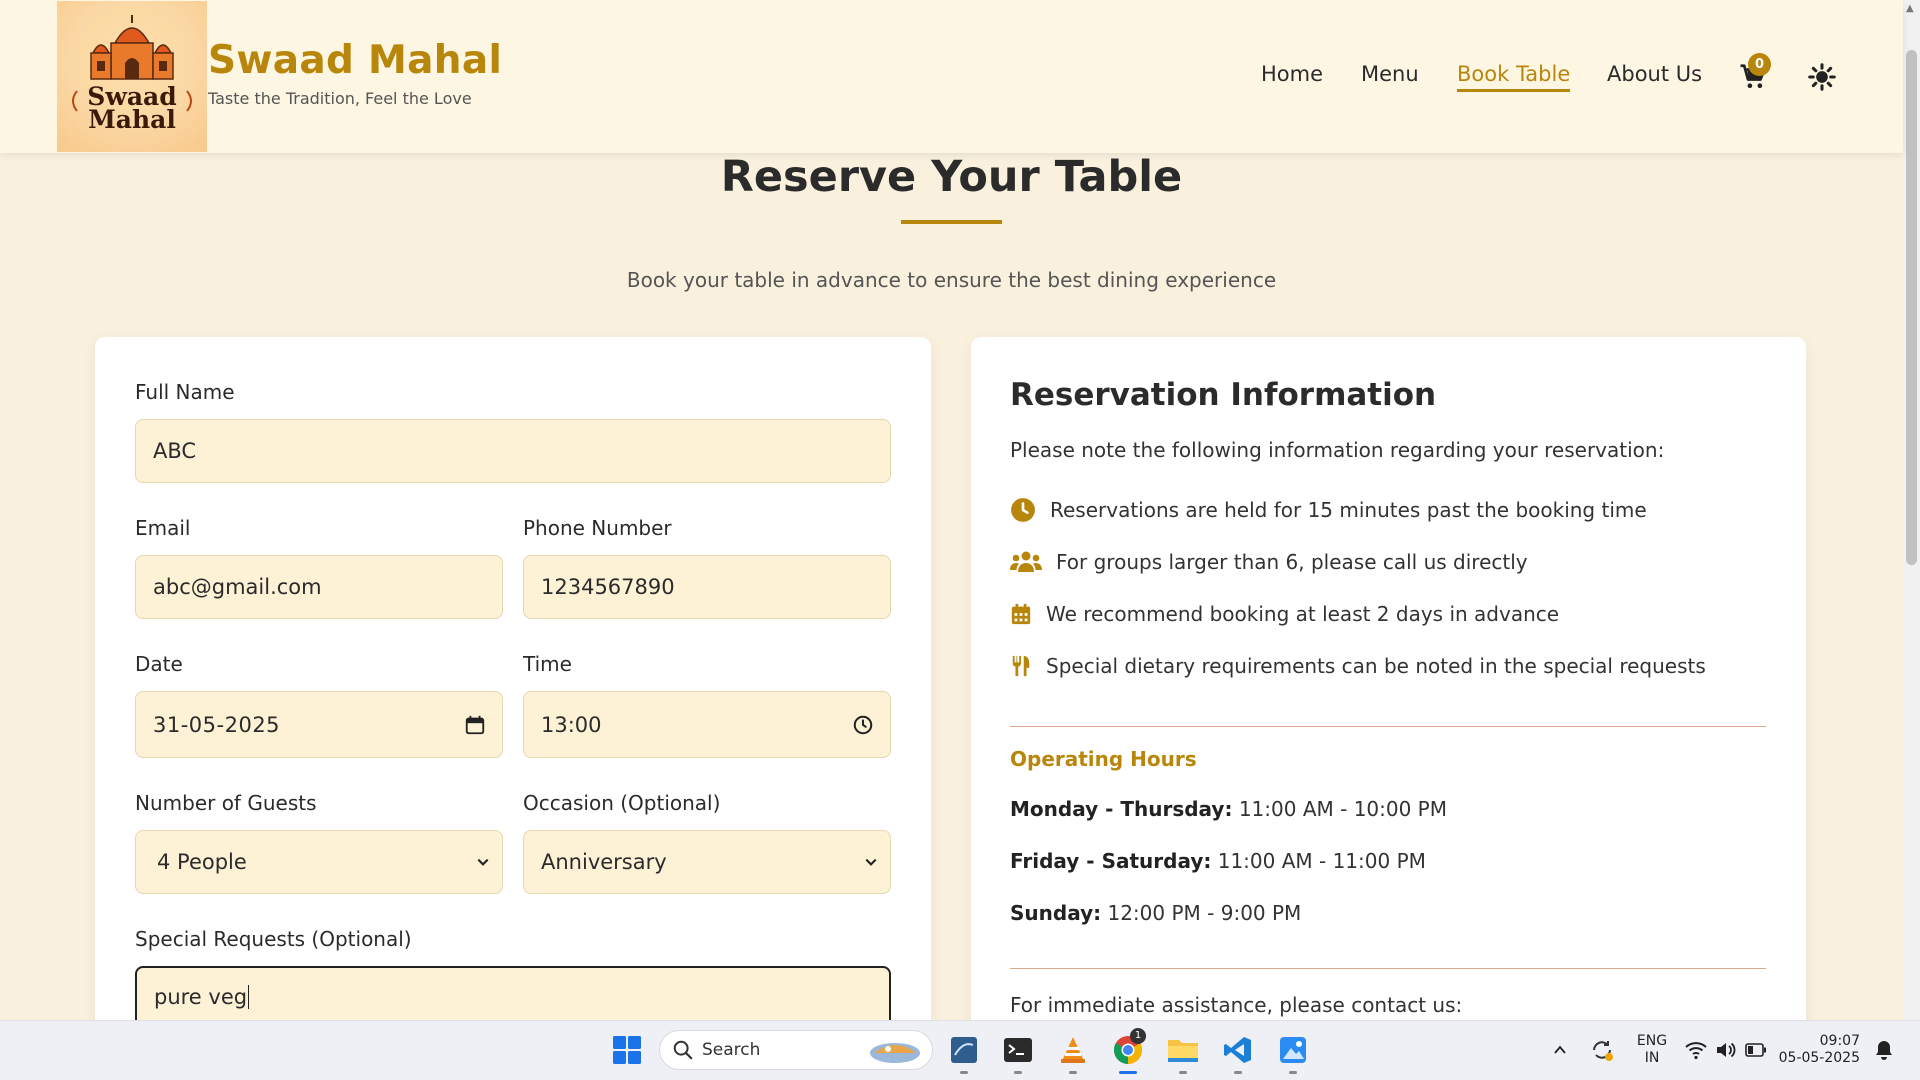 The image size is (1920, 1080). What do you see at coordinates (571, 724) in the screenshot?
I see `time-value: 13:00` at bounding box center [571, 724].